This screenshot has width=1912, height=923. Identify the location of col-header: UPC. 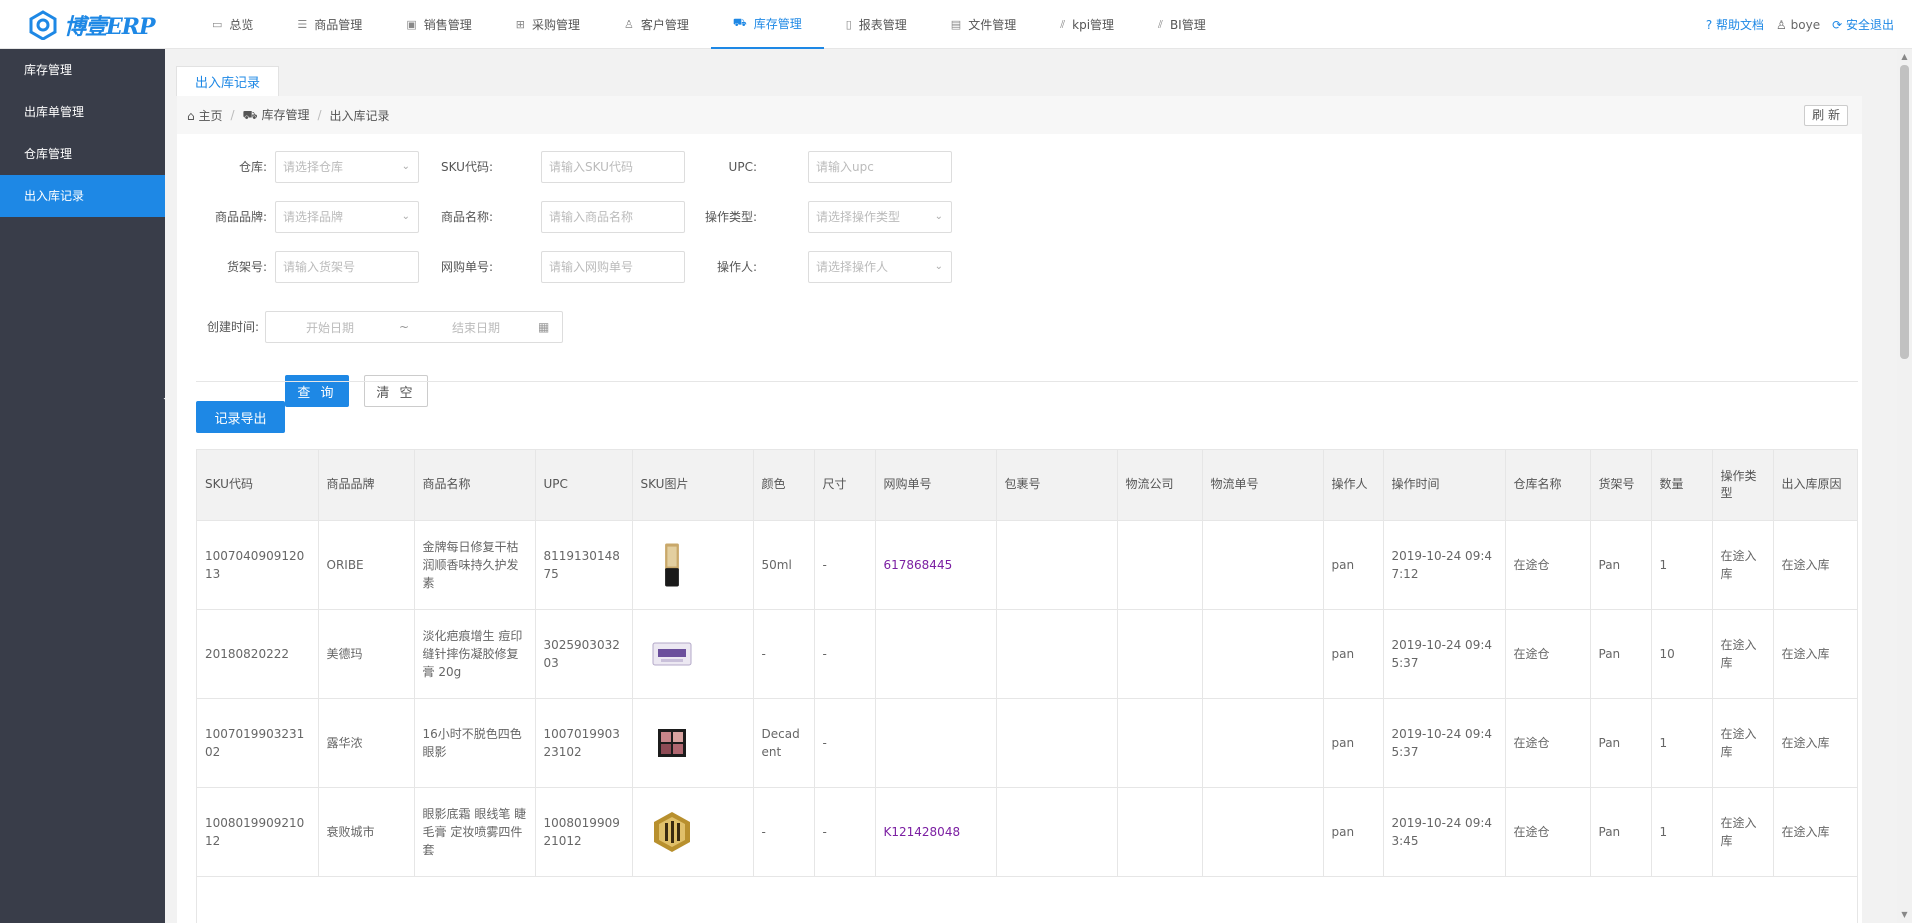
(584, 485).